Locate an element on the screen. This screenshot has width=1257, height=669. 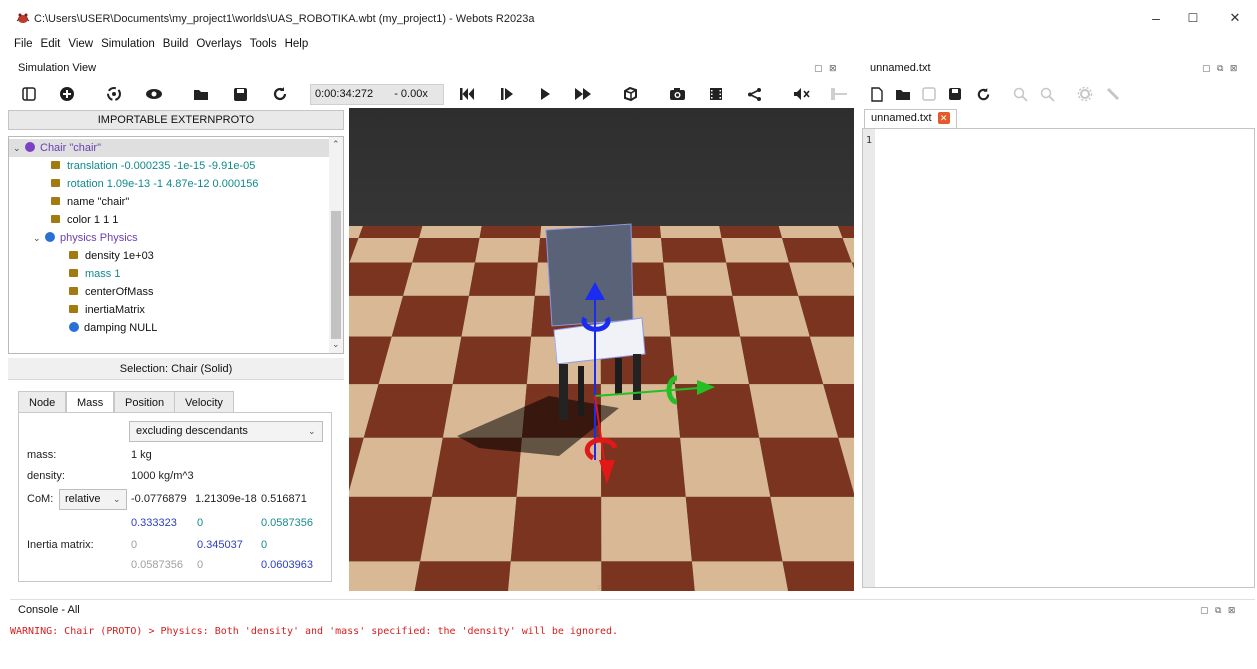
tree-scrollbar: ⌃ ⌄ is located at coordinates (336, 245).